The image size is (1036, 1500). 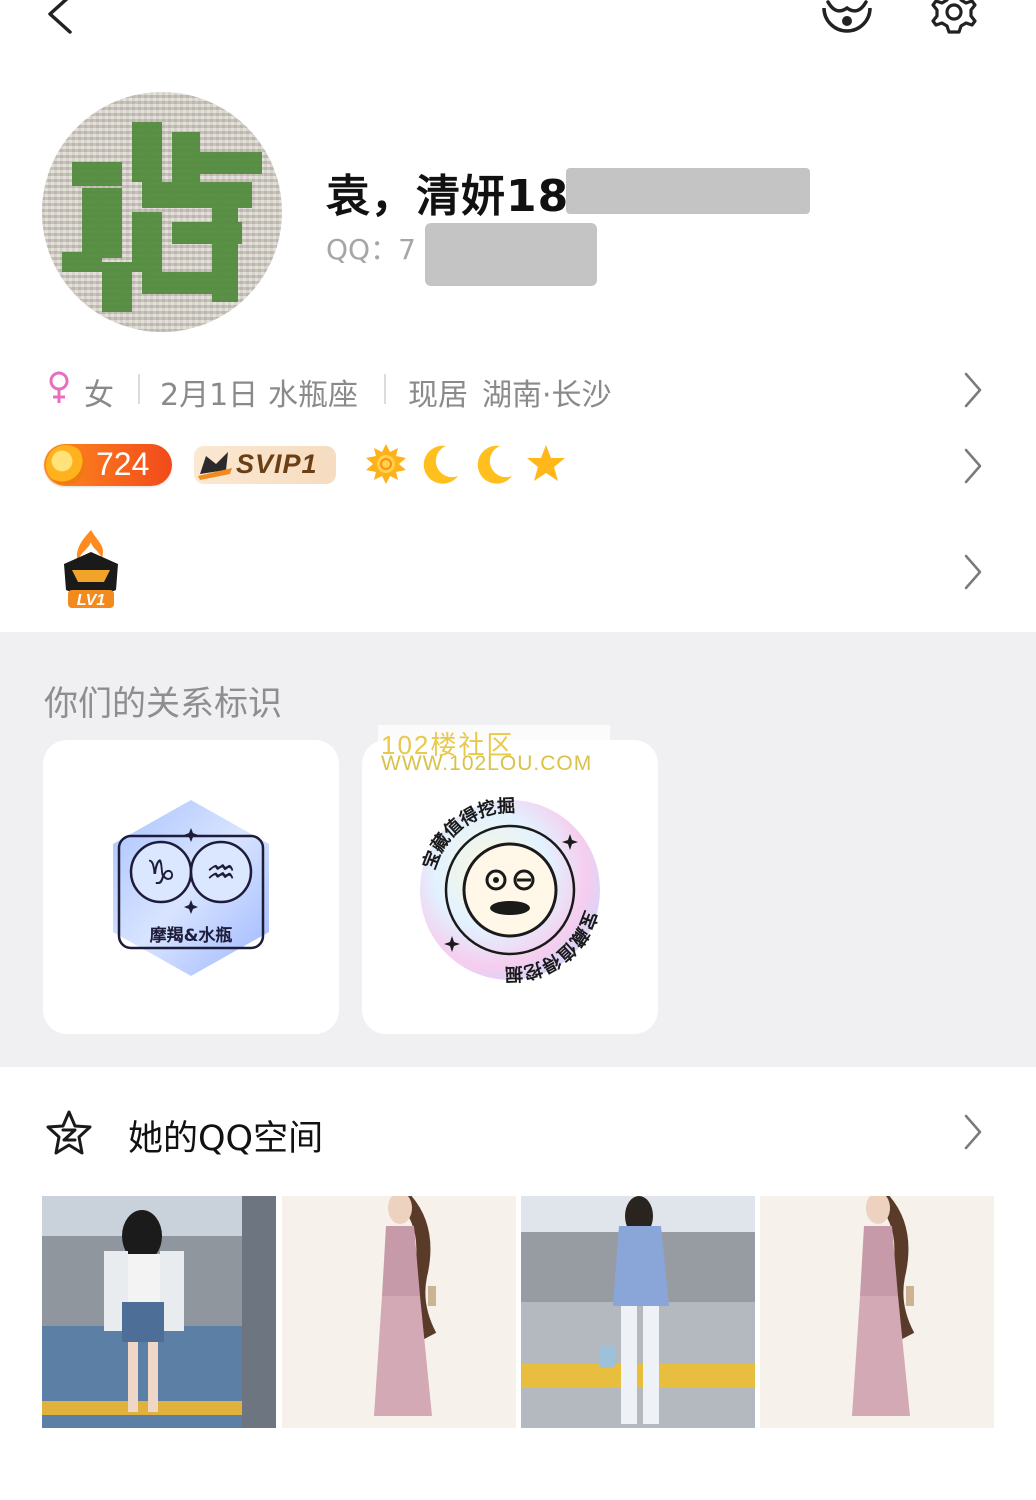 I want to click on residence-label: 现居, so click(x=438, y=395).